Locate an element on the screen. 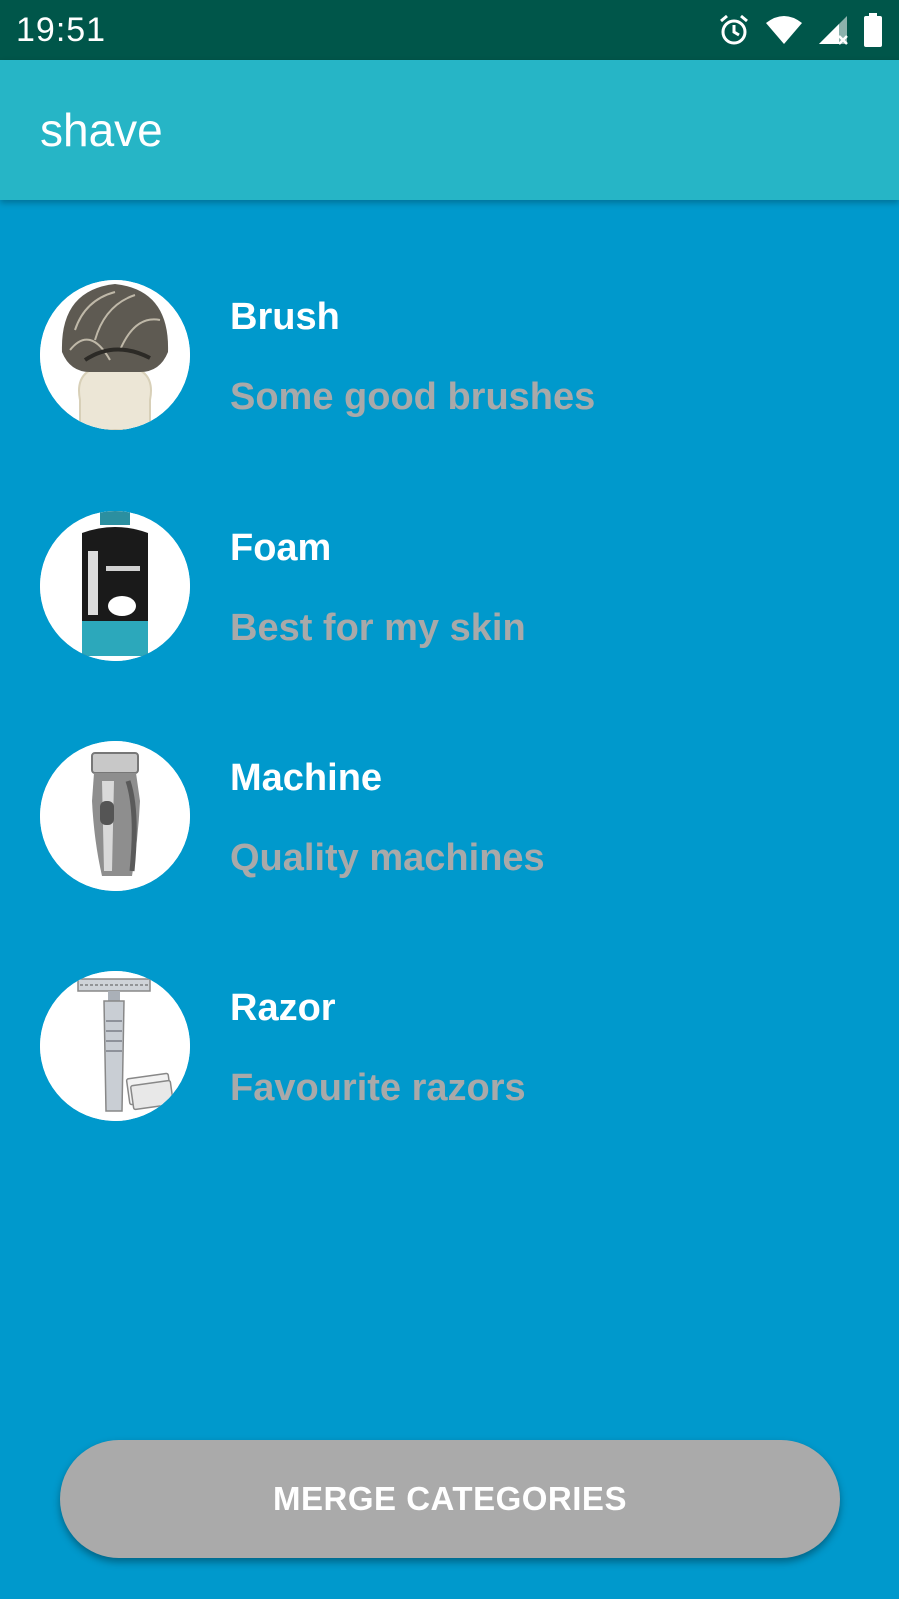  category-item-brush: Brush Some good brushes is located at coordinates (449, 380).